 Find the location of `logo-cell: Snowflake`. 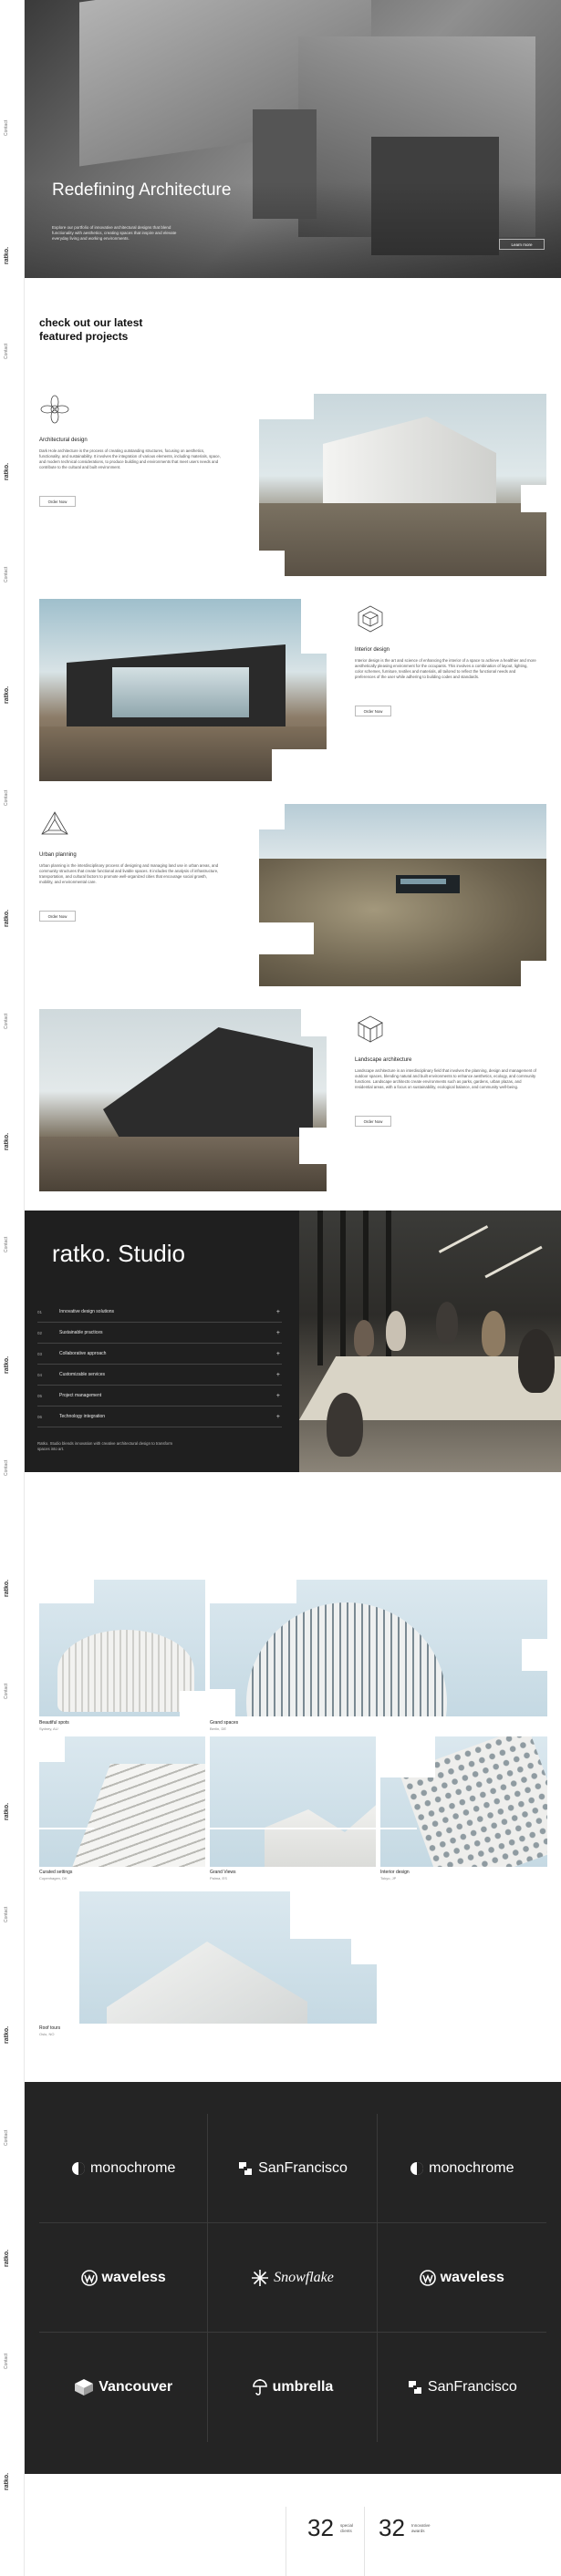

logo-cell: Snowflake is located at coordinates (293, 2278).